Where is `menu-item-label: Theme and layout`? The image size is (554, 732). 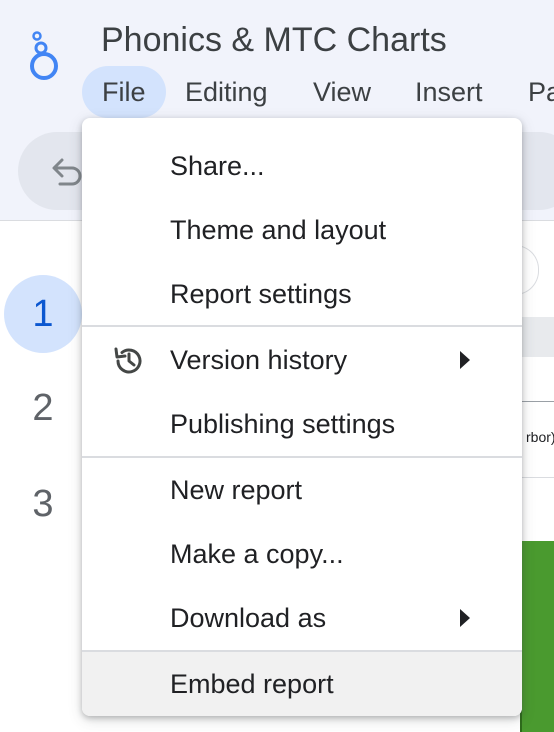 menu-item-label: Theme and layout is located at coordinates (278, 230).